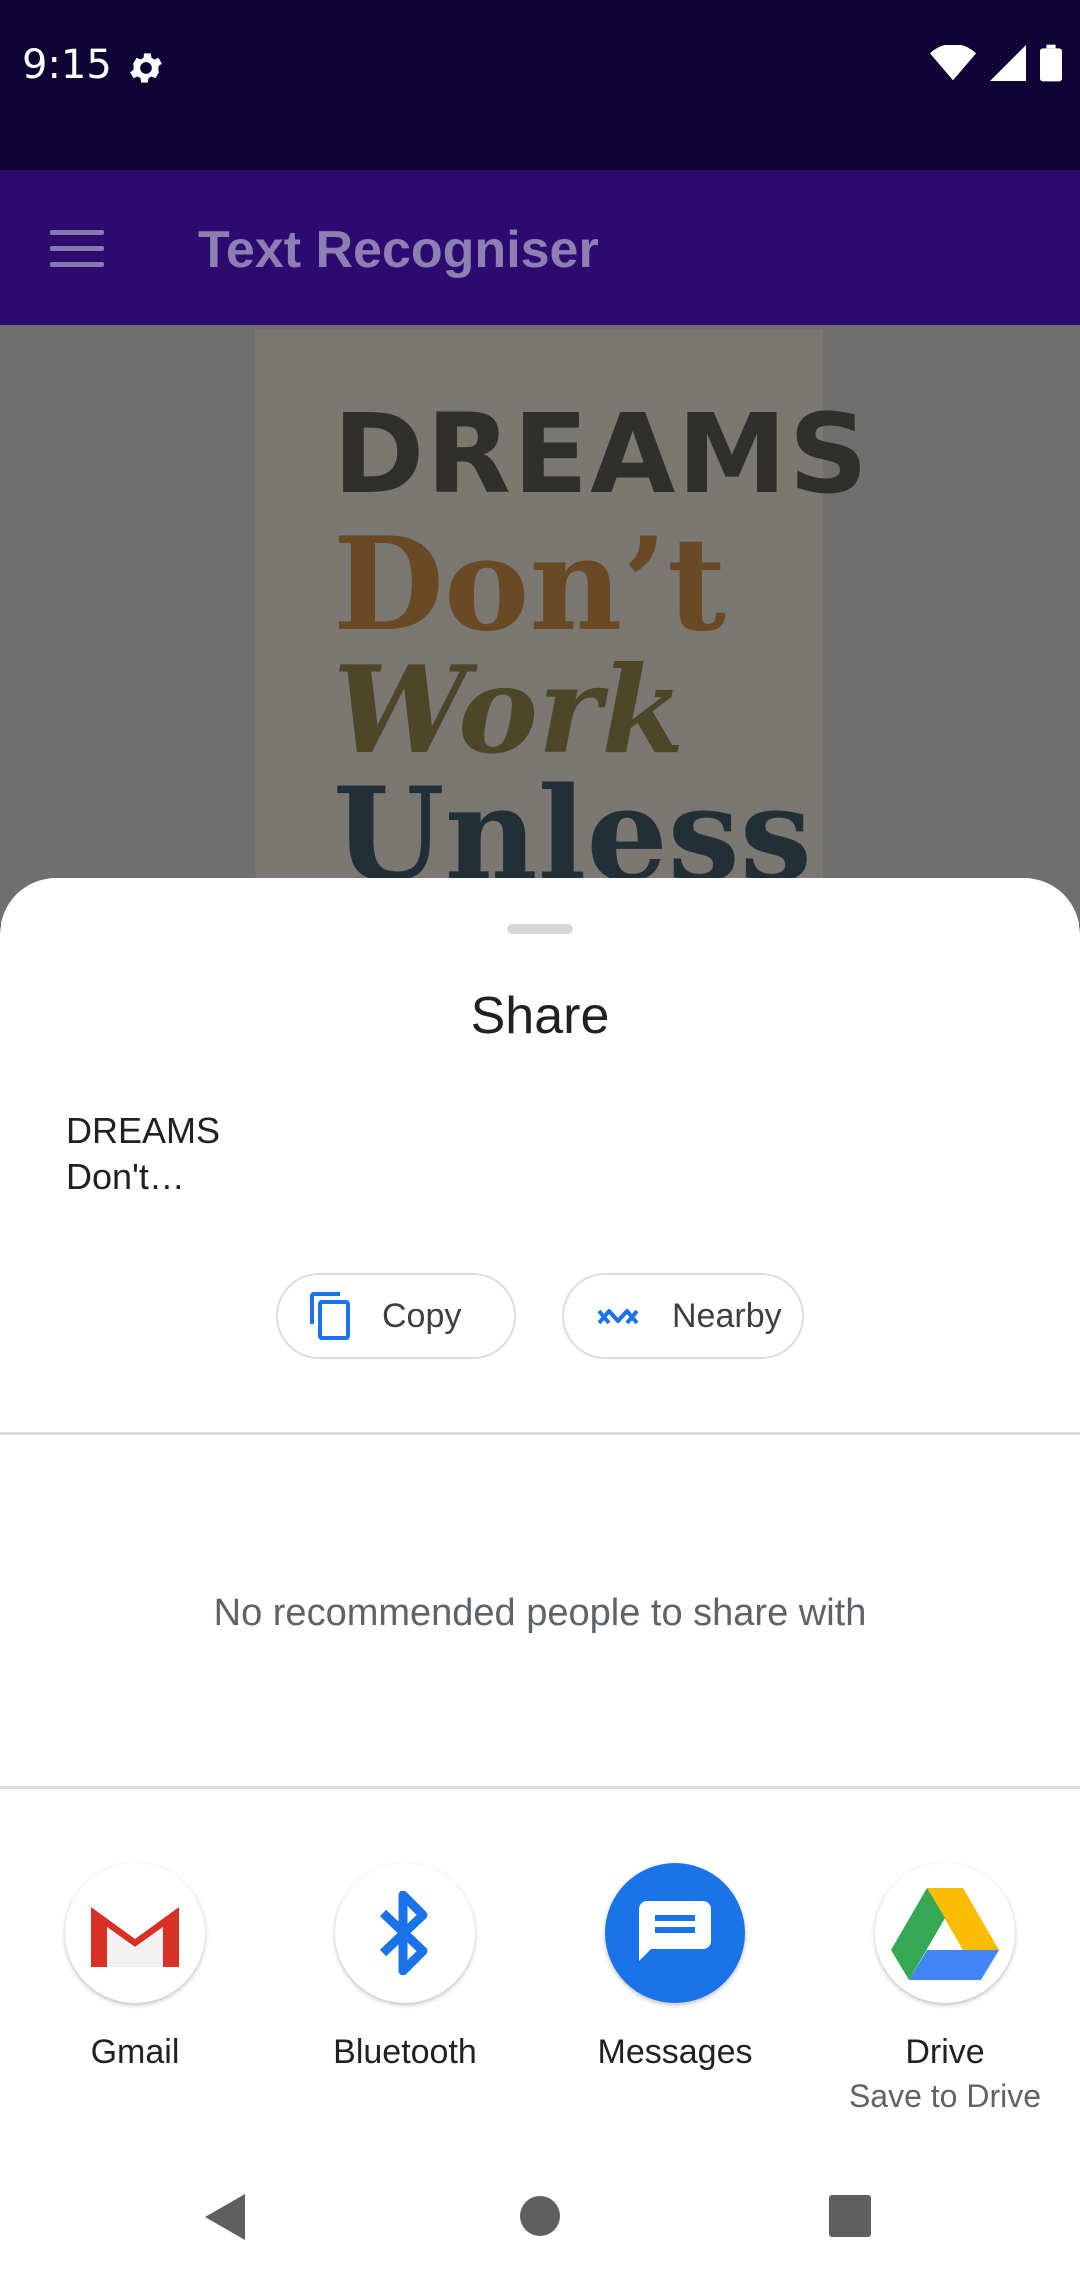  Describe the element at coordinates (540, 1613) in the screenshot. I see `no-recommended-people-text: No recommended people to share with` at that location.